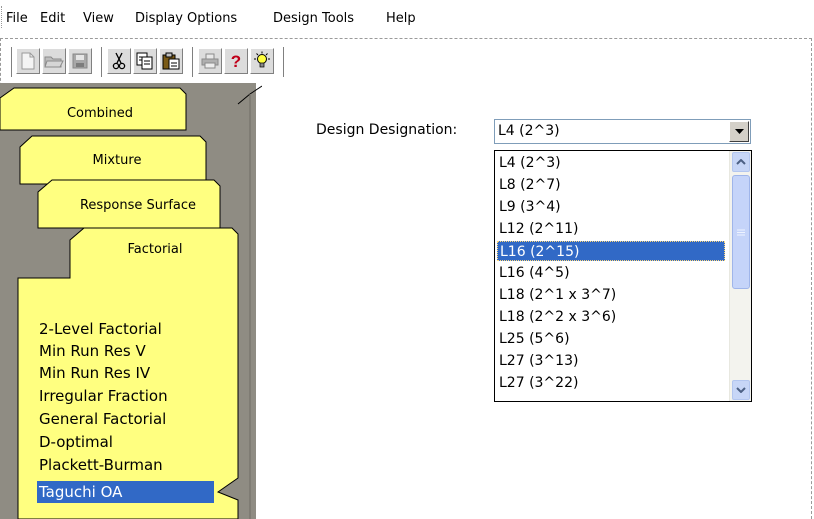 This screenshot has height=519, width=814. I want to click on copy-icon, so click(144, 61).